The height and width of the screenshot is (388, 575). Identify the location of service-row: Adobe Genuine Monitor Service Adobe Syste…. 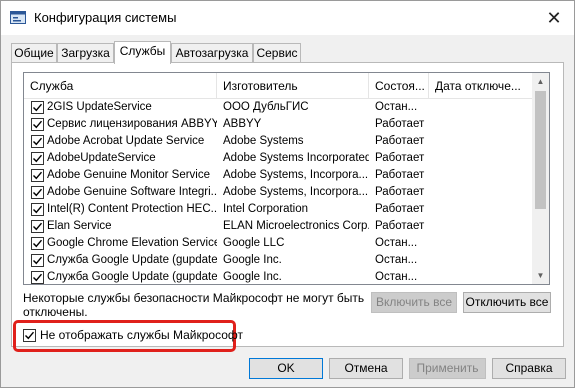
(279, 175).